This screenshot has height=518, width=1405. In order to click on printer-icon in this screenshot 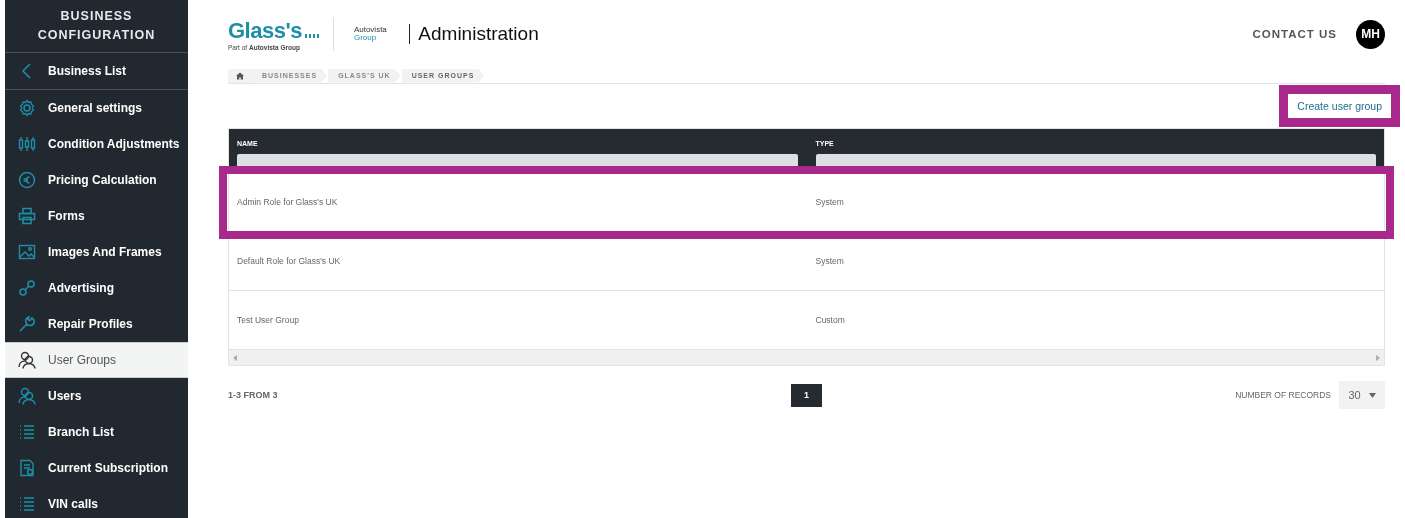, I will do `click(27, 216)`.